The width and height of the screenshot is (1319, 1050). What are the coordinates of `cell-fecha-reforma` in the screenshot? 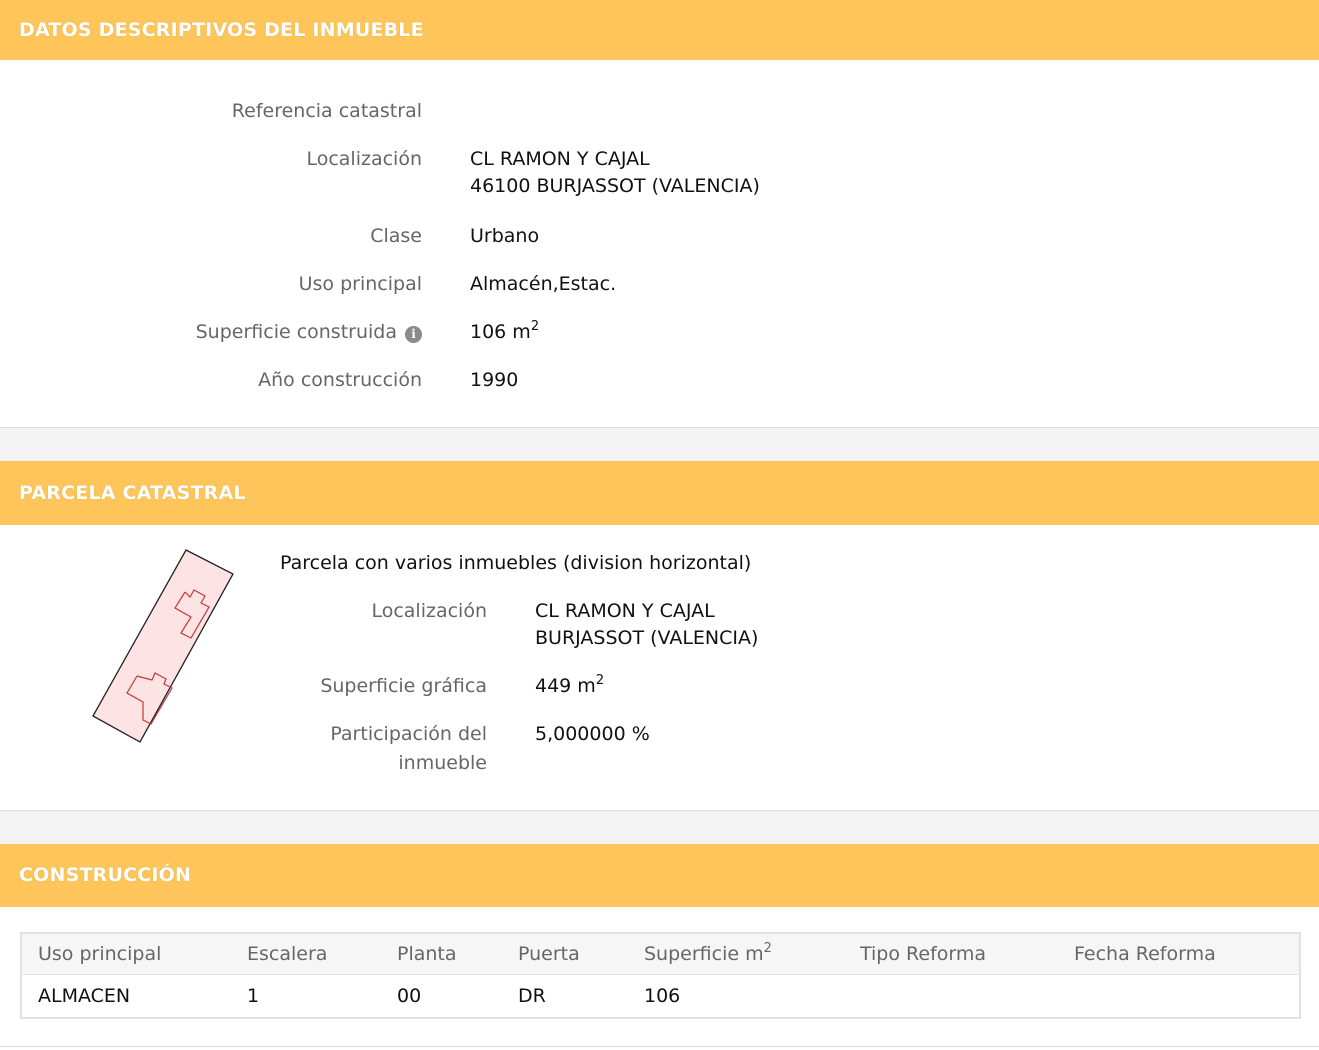 It's located at (1179, 997).